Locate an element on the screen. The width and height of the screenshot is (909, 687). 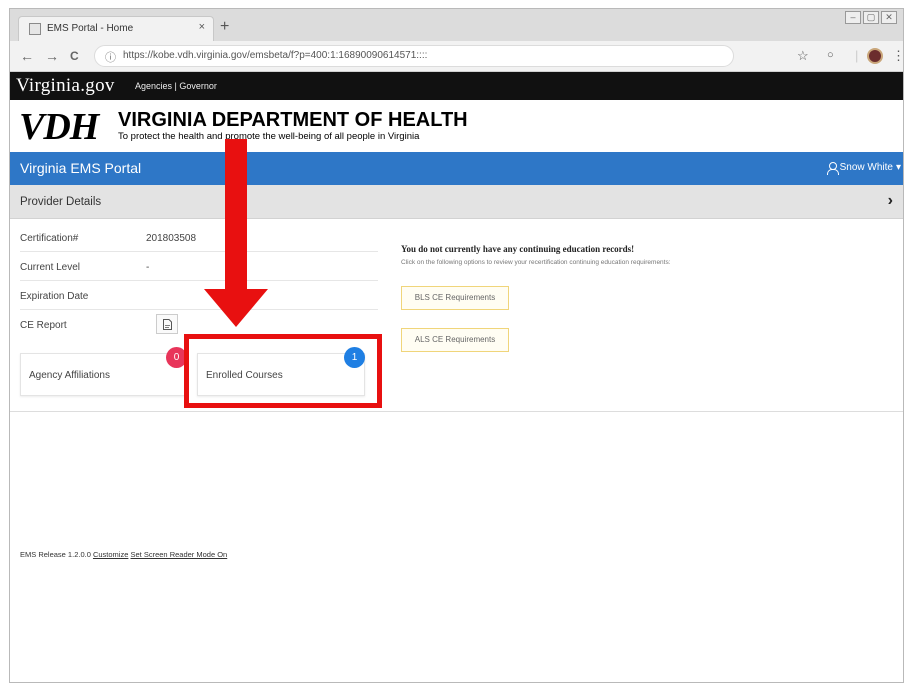
annotation-highlight-box is located at coordinates (283, 371).